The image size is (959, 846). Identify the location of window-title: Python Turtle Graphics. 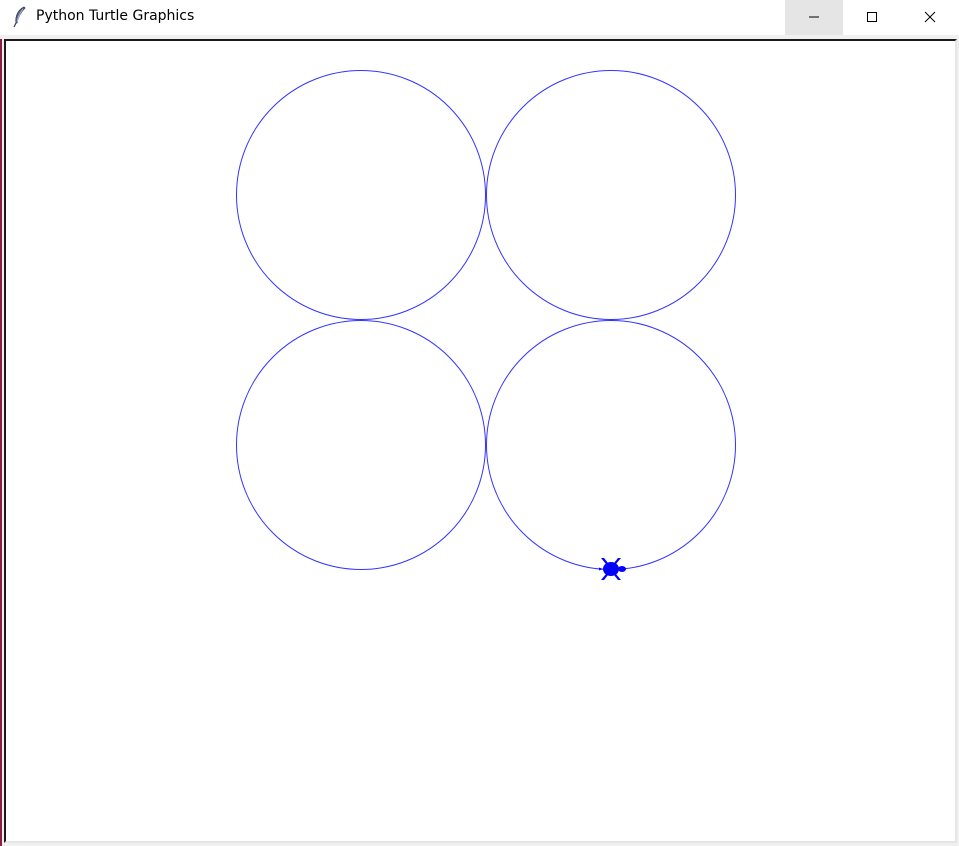
(115, 16).